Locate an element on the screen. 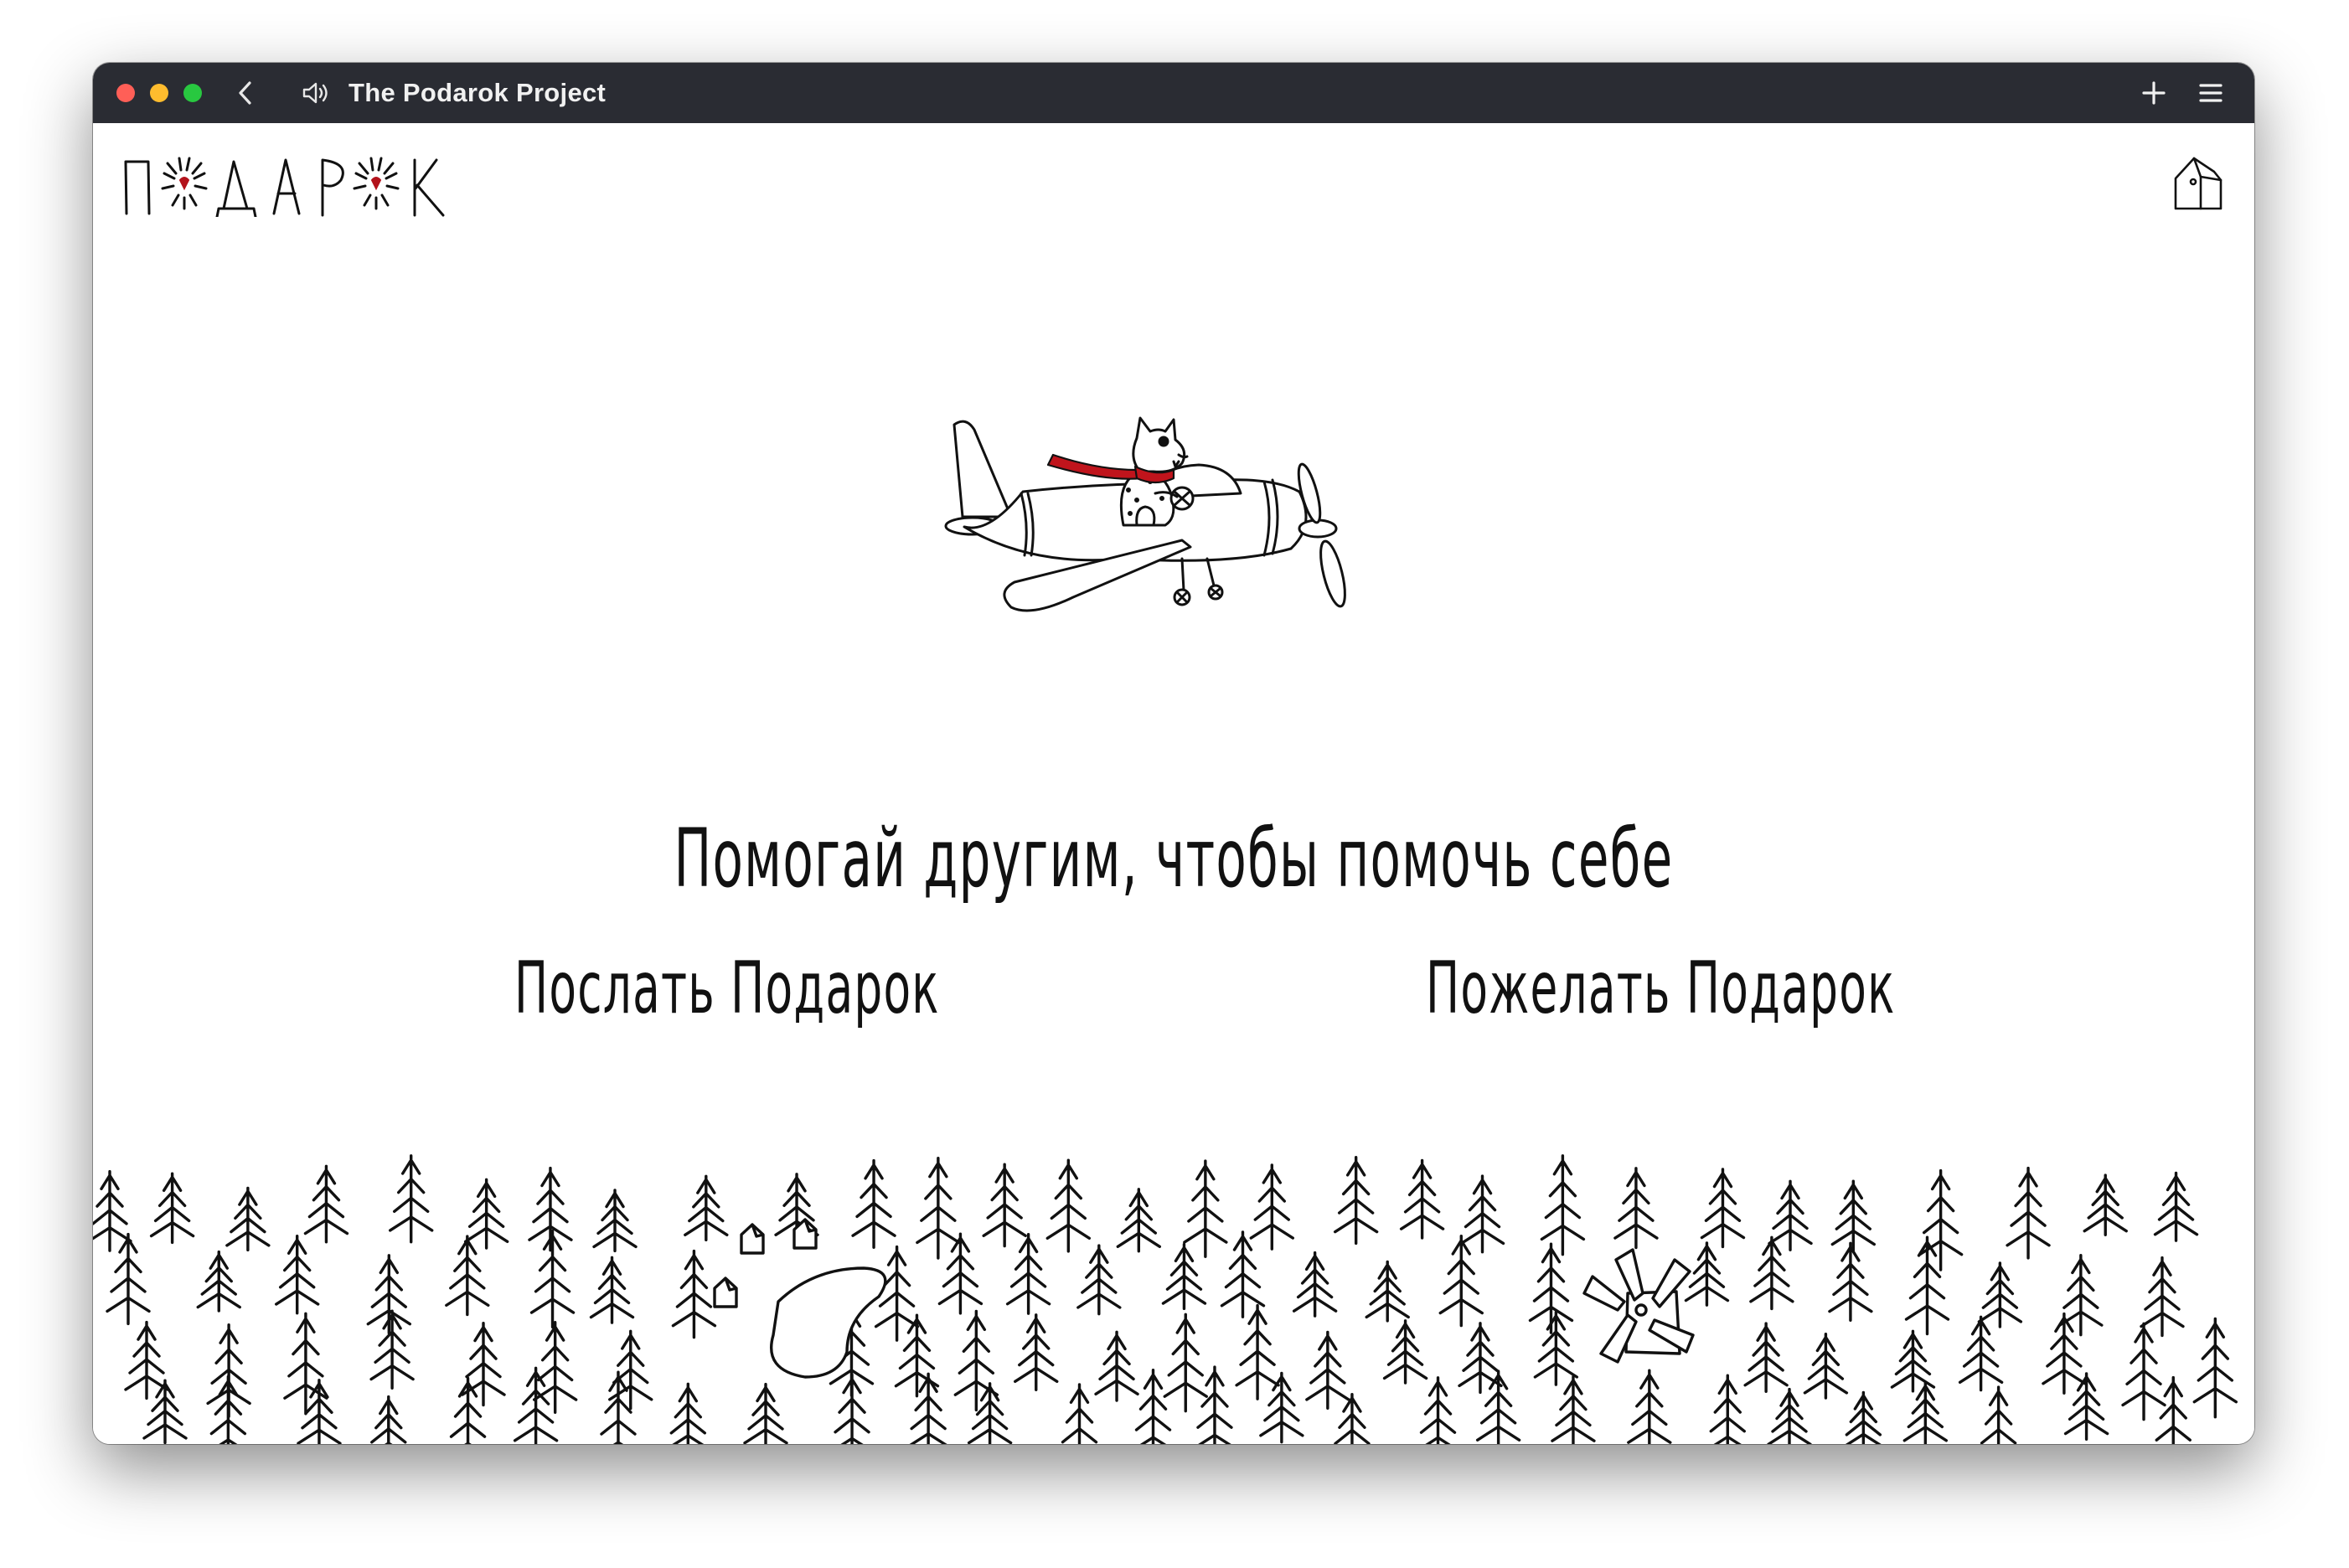  hamburger-menu-icon is located at coordinates (2210, 93).